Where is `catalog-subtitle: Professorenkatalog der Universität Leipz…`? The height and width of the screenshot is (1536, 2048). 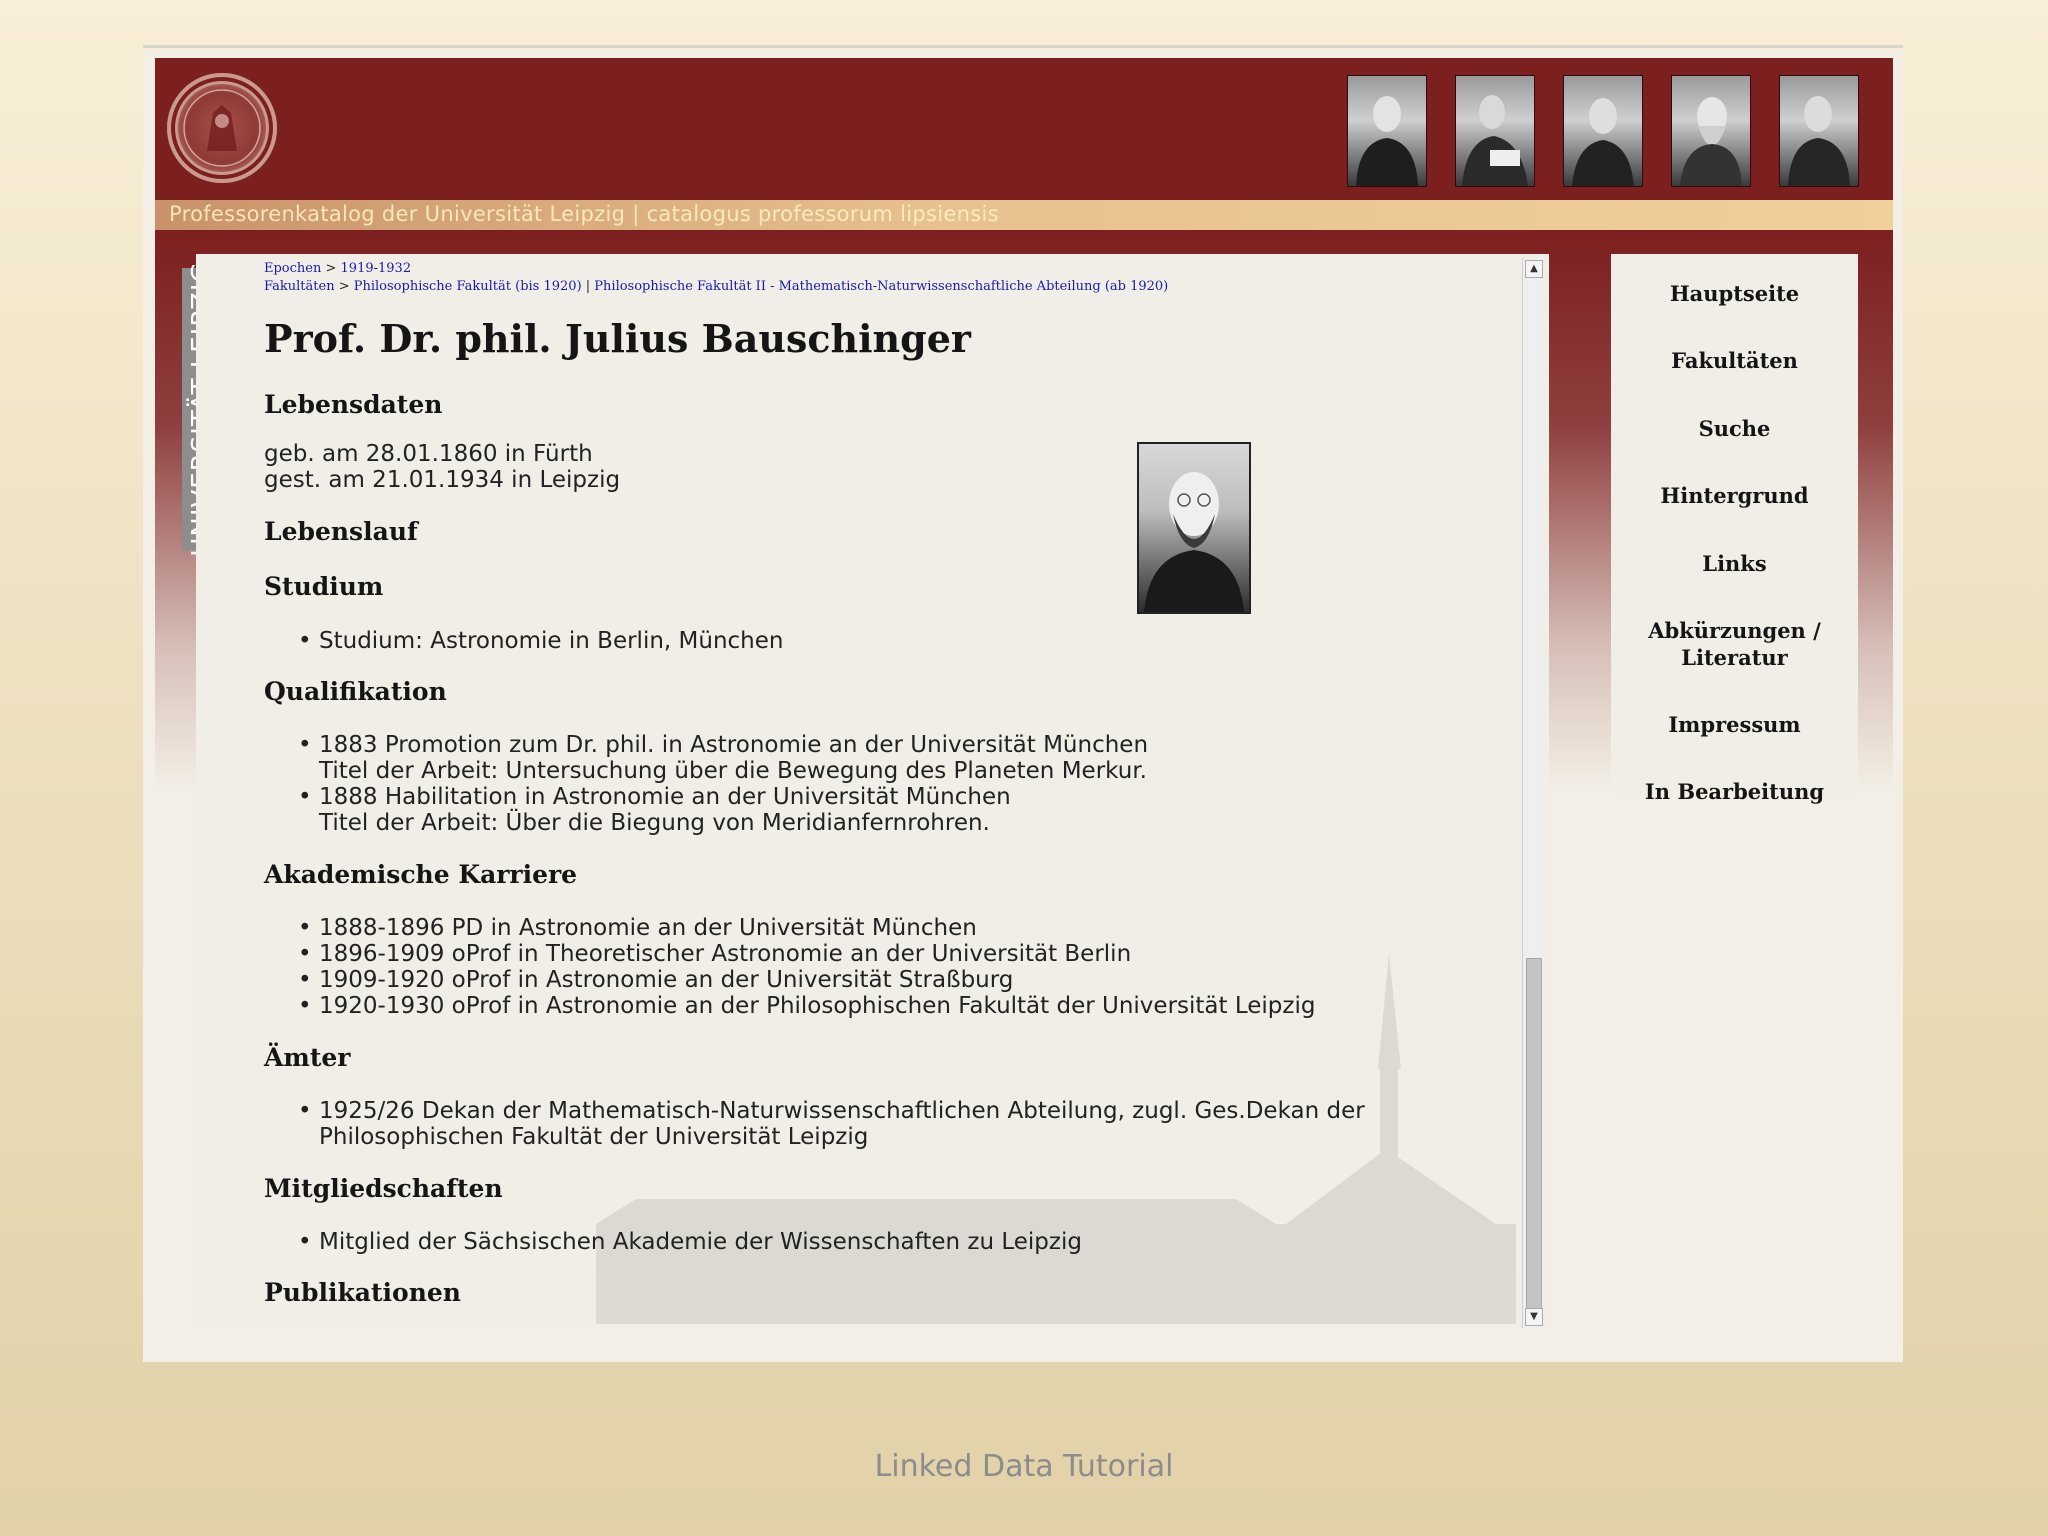 catalog-subtitle: Professorenkatalog der Universität Leipz… is located at coordinates (584, 214).